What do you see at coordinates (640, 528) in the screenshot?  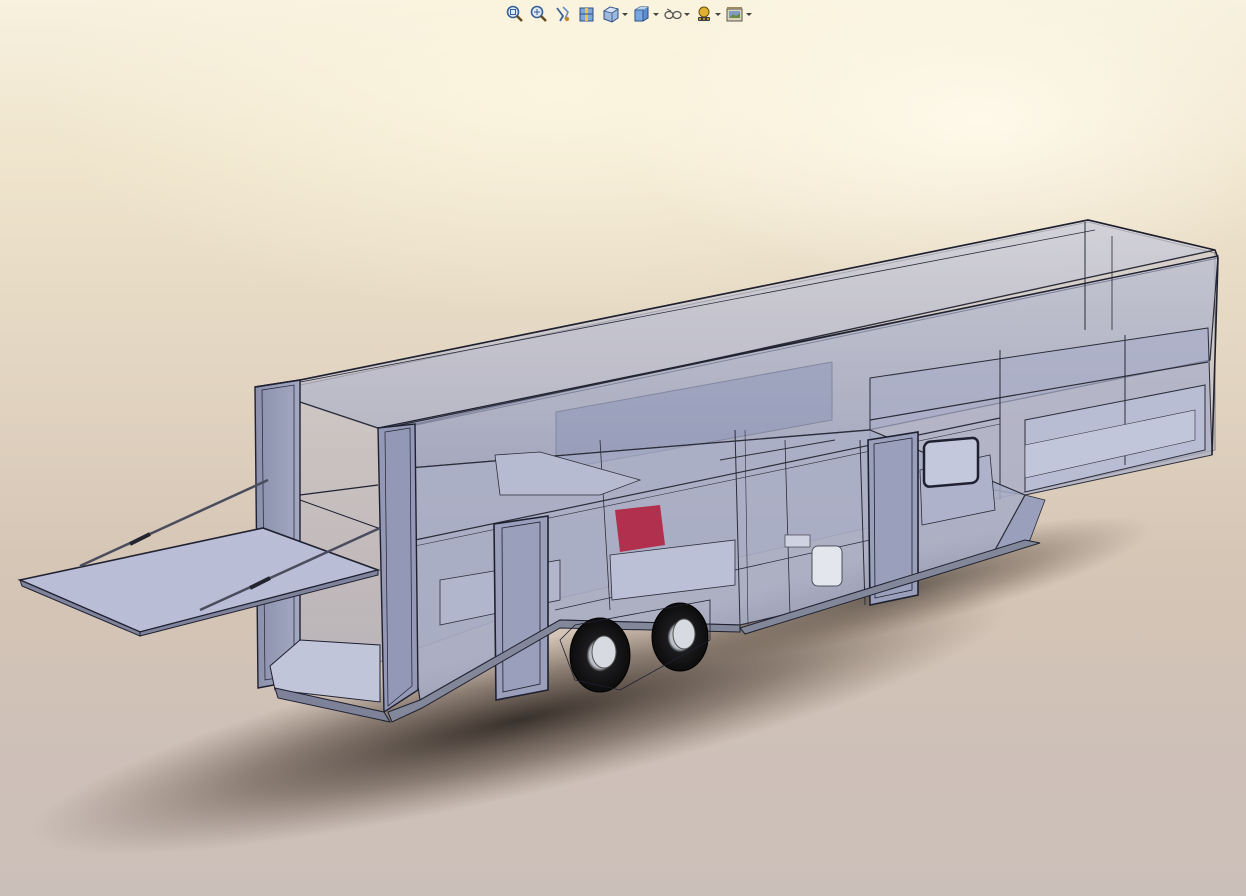 I see `red-seat` at bounding box center [640, 528].